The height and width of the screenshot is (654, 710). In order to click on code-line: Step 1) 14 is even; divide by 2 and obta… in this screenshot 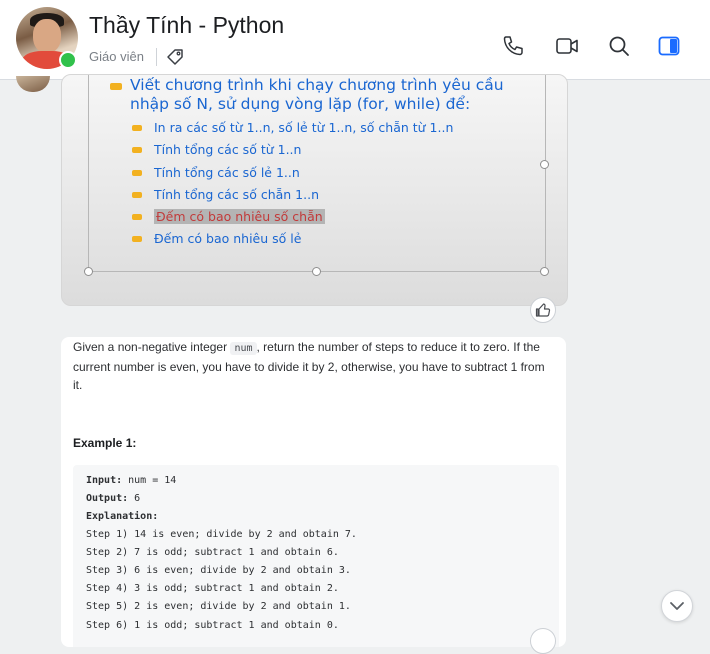, I will do `click(221, 534)`.